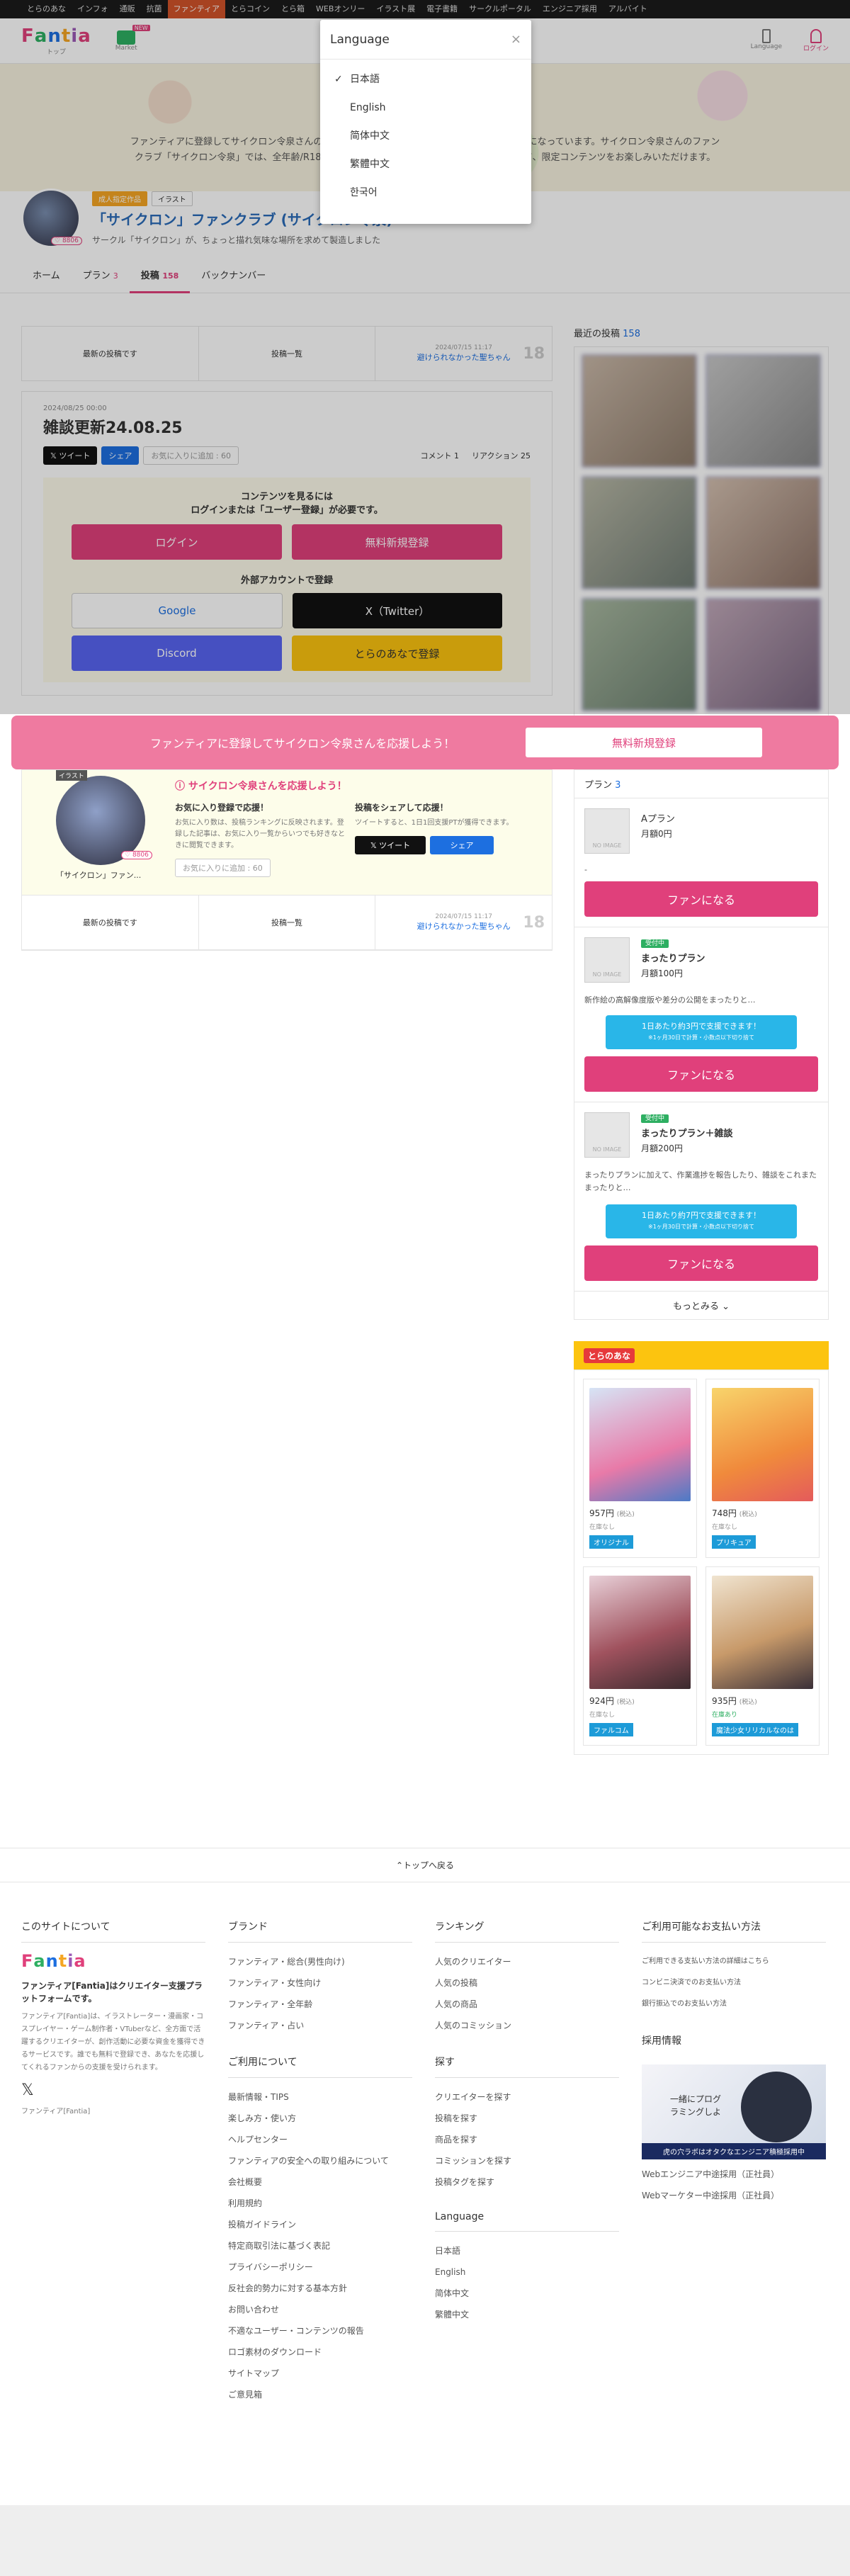  I want to click on share-title: 投稿をシェアして応援！, so click(402, 808).